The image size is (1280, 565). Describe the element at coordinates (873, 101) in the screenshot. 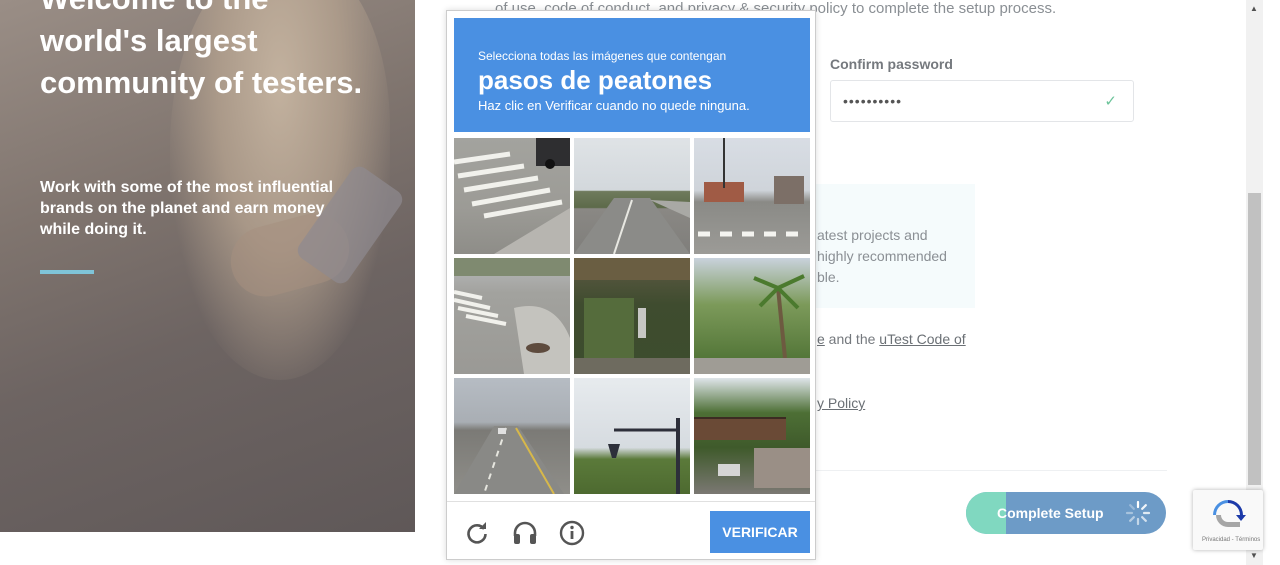

I see `confirm-password-value: ••••••••••` at that location.